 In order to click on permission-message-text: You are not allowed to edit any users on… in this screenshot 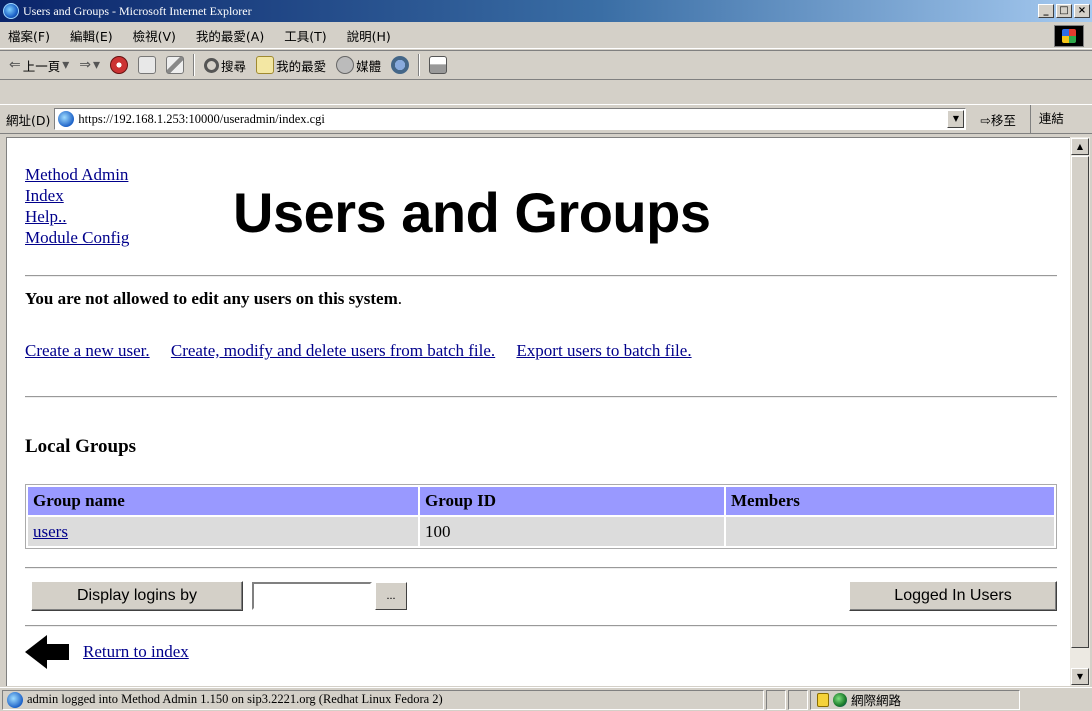, I will do `click(211, 298)`.